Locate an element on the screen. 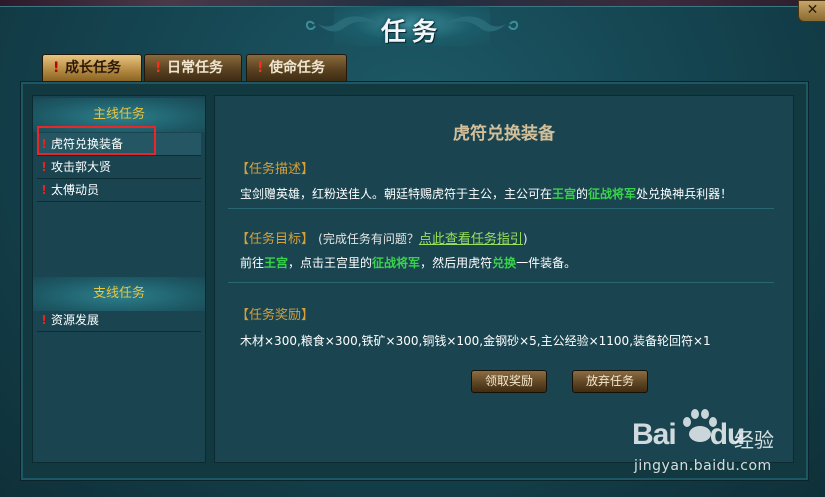 The width and height of the screenshot is (825, 497). quest-item-resources: ! 资源发展 is located at coordinates (119, 320).